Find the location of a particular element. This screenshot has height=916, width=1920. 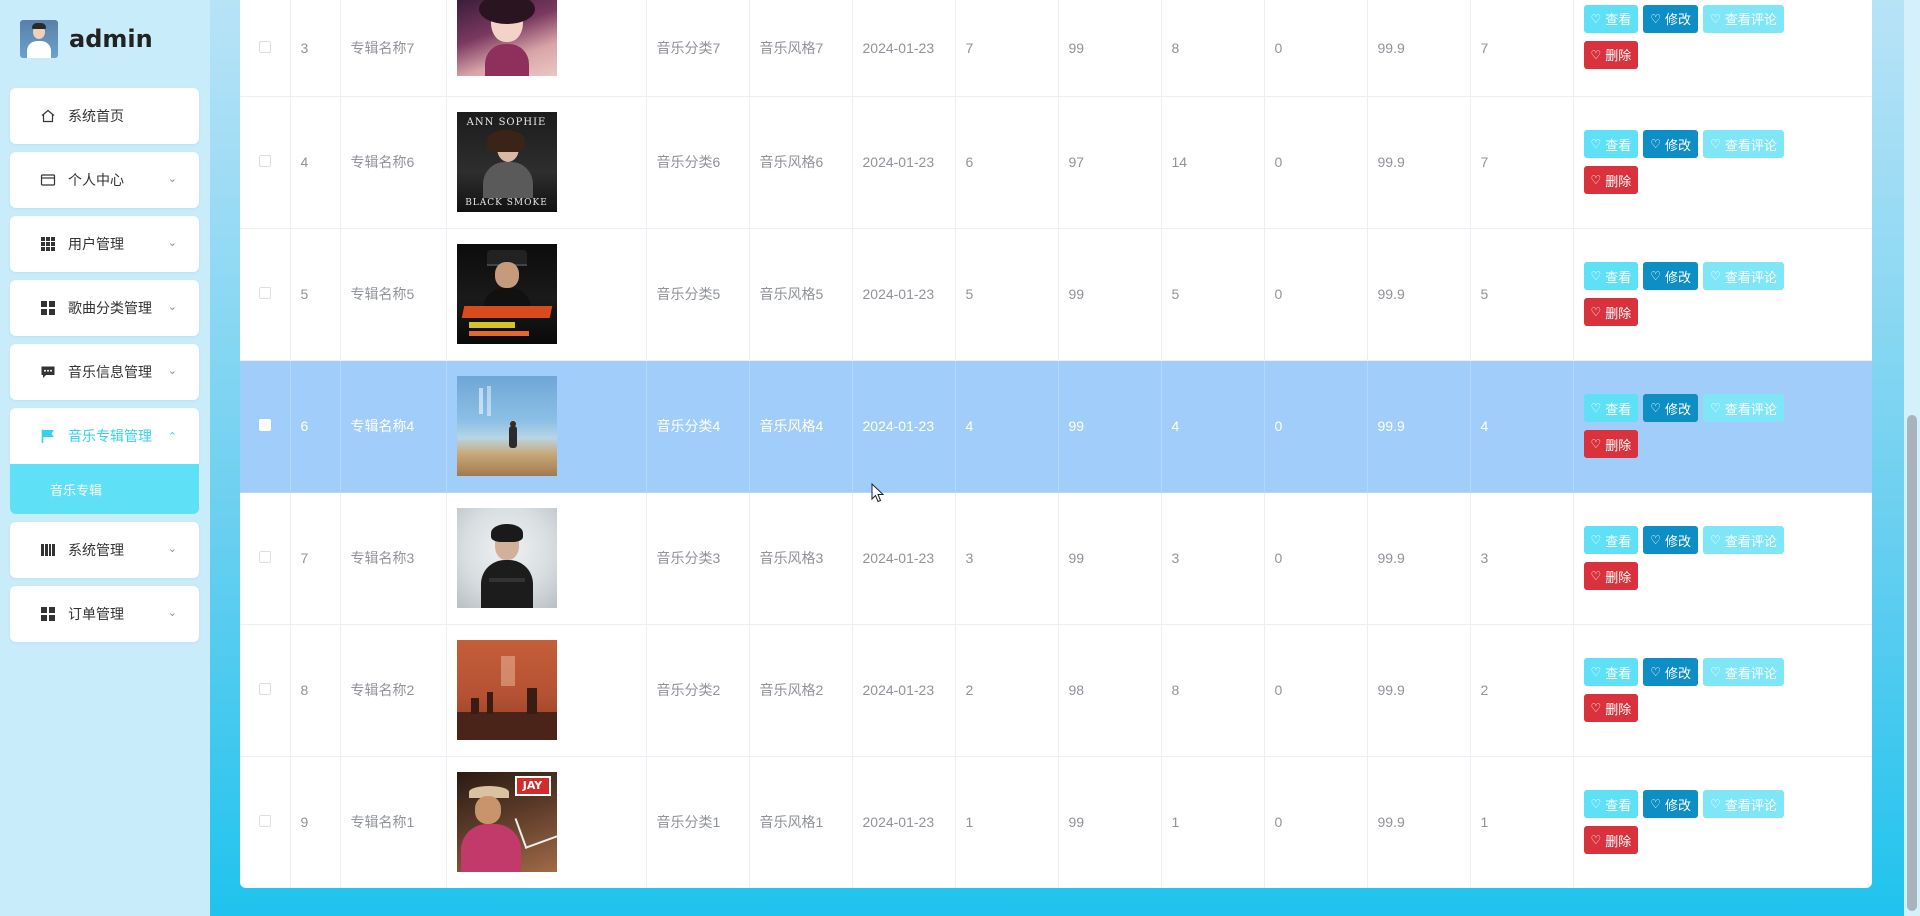

chevron-down-icon: ⌄ is located at coordinates (172, 549).